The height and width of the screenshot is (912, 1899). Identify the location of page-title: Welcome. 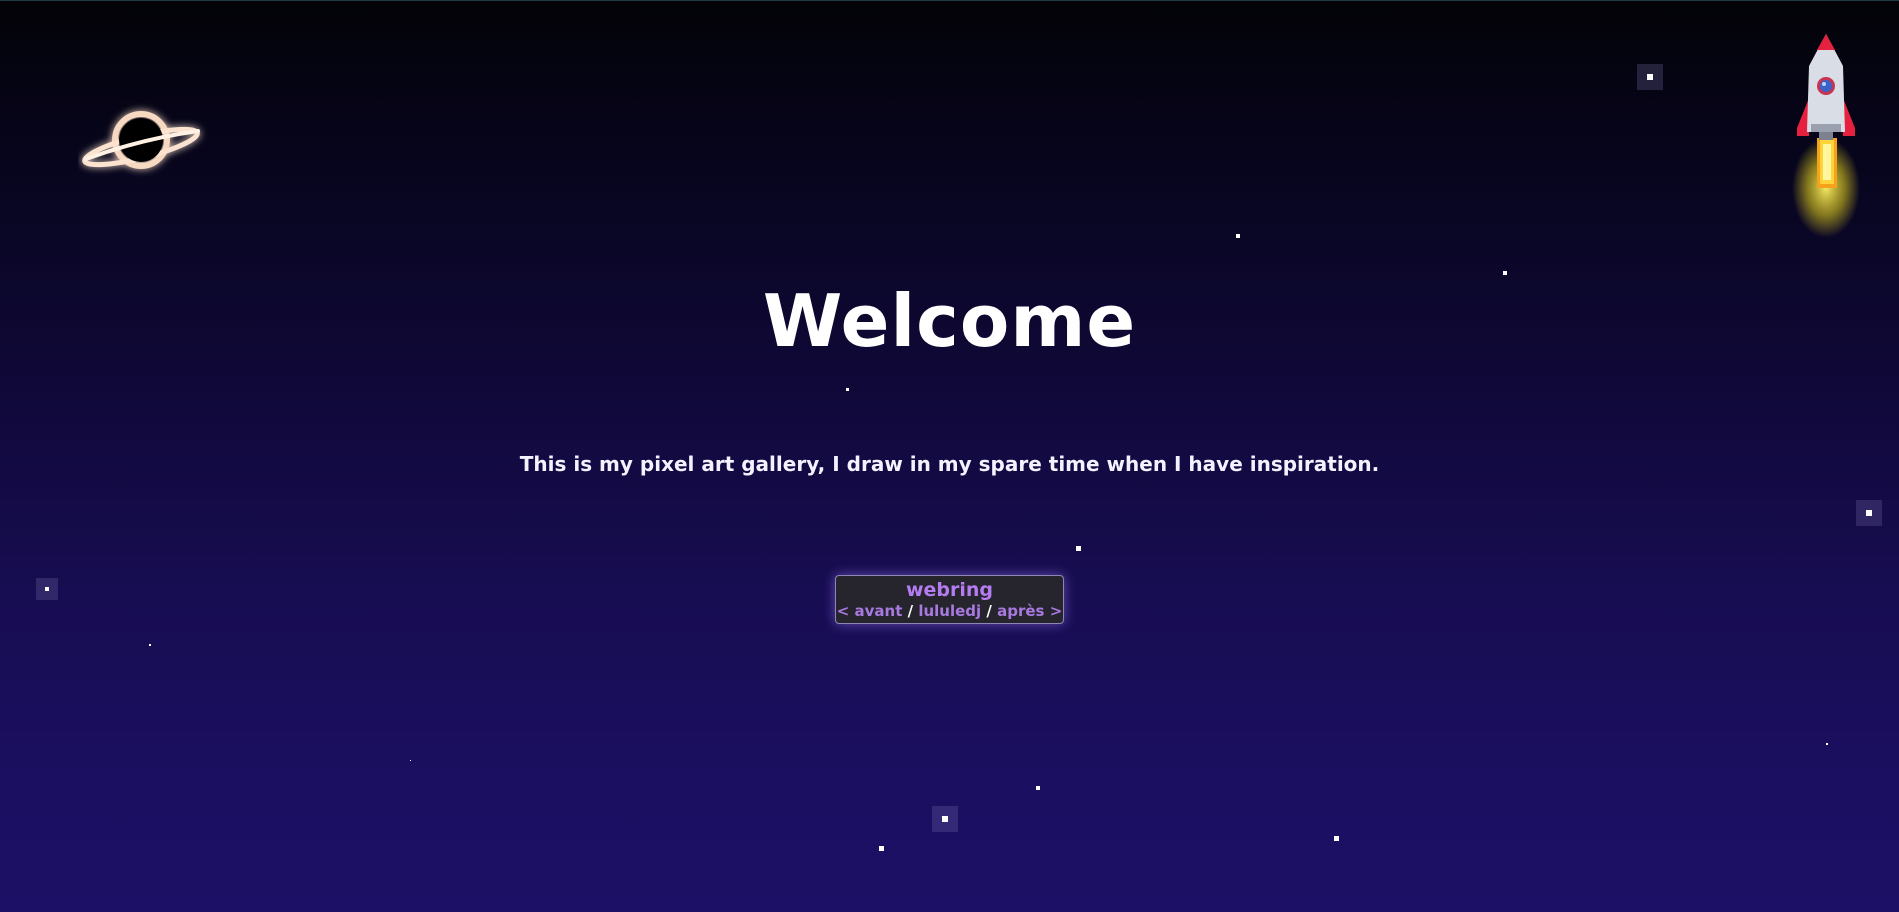
(949, 321).